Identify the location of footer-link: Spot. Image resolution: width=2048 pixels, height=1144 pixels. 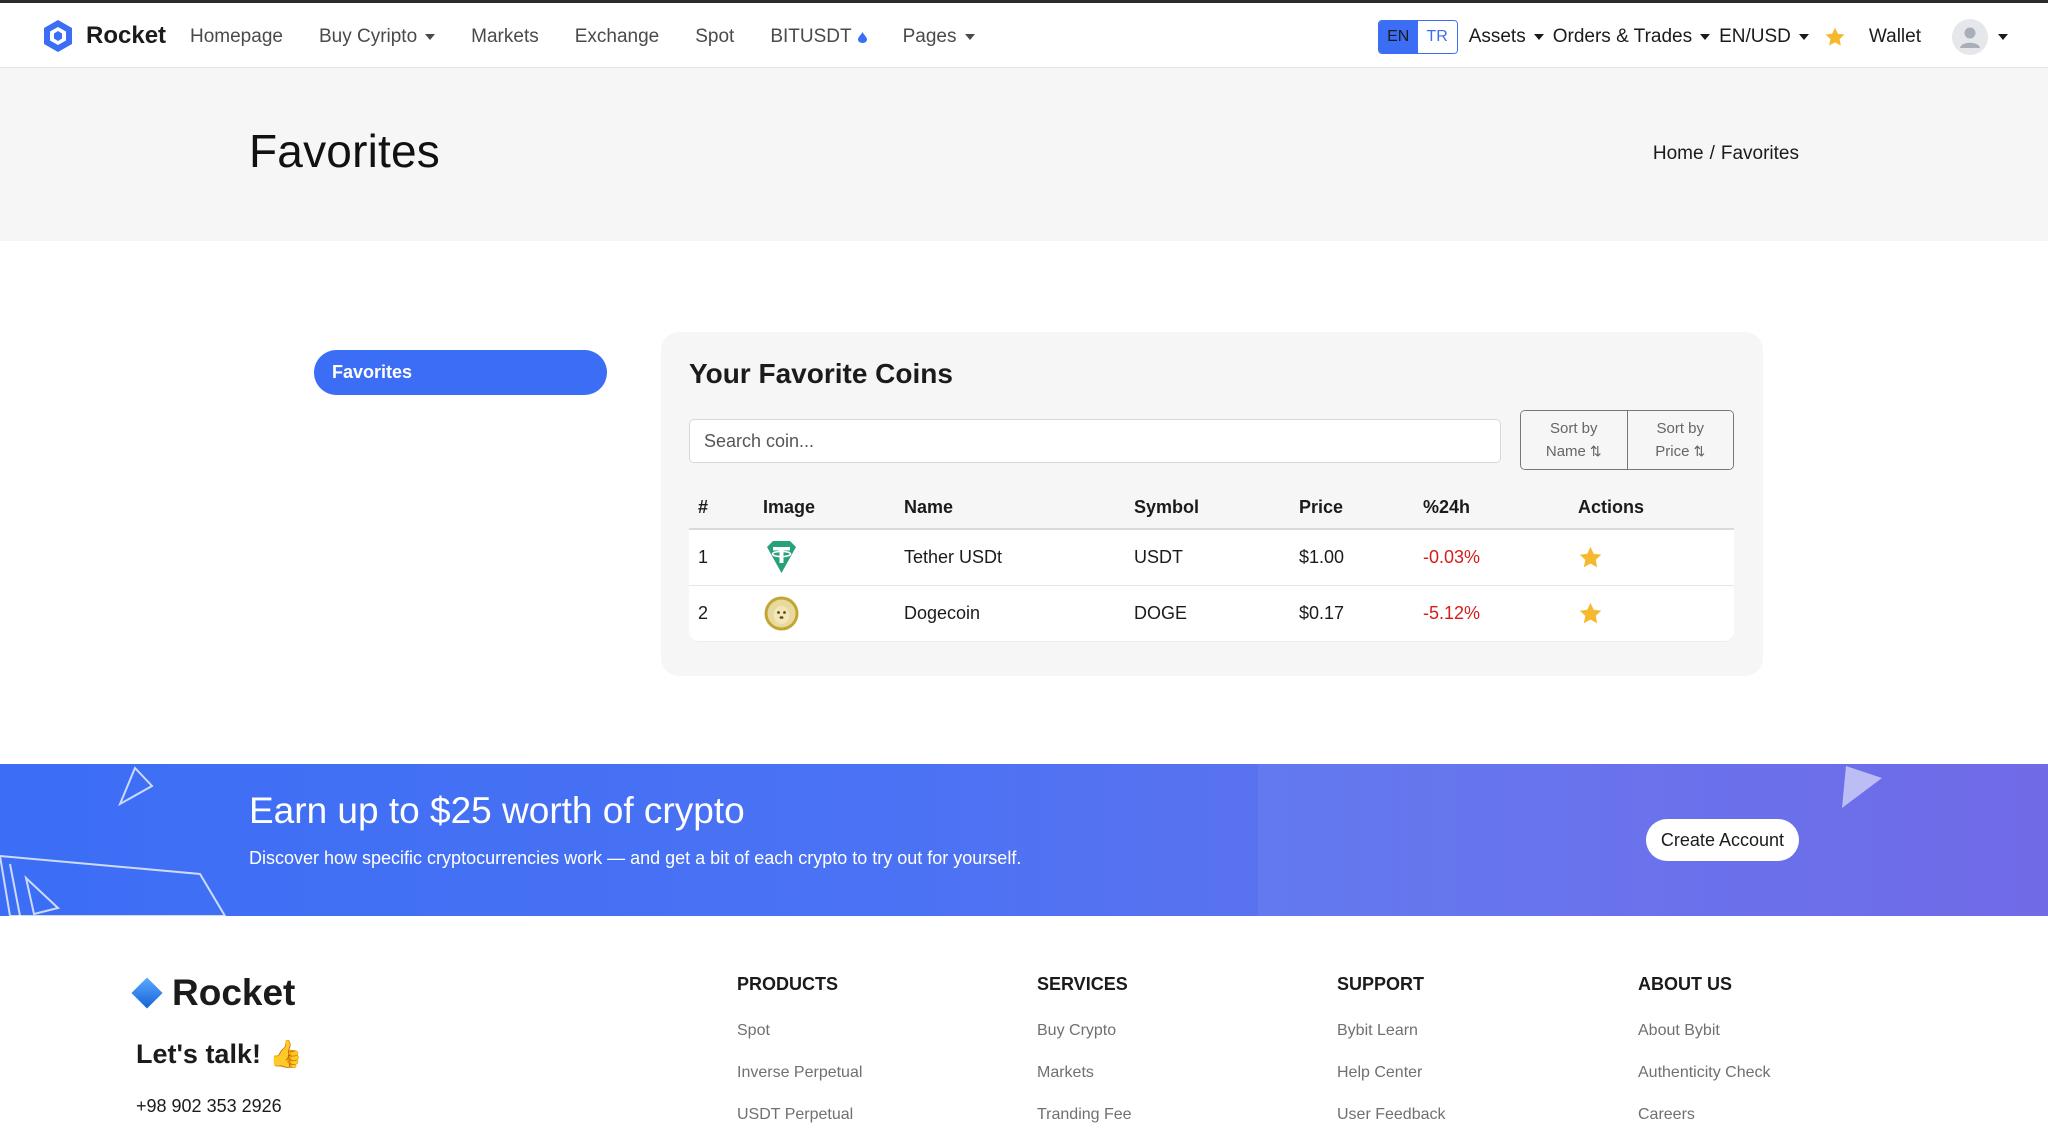
(799, 1031).